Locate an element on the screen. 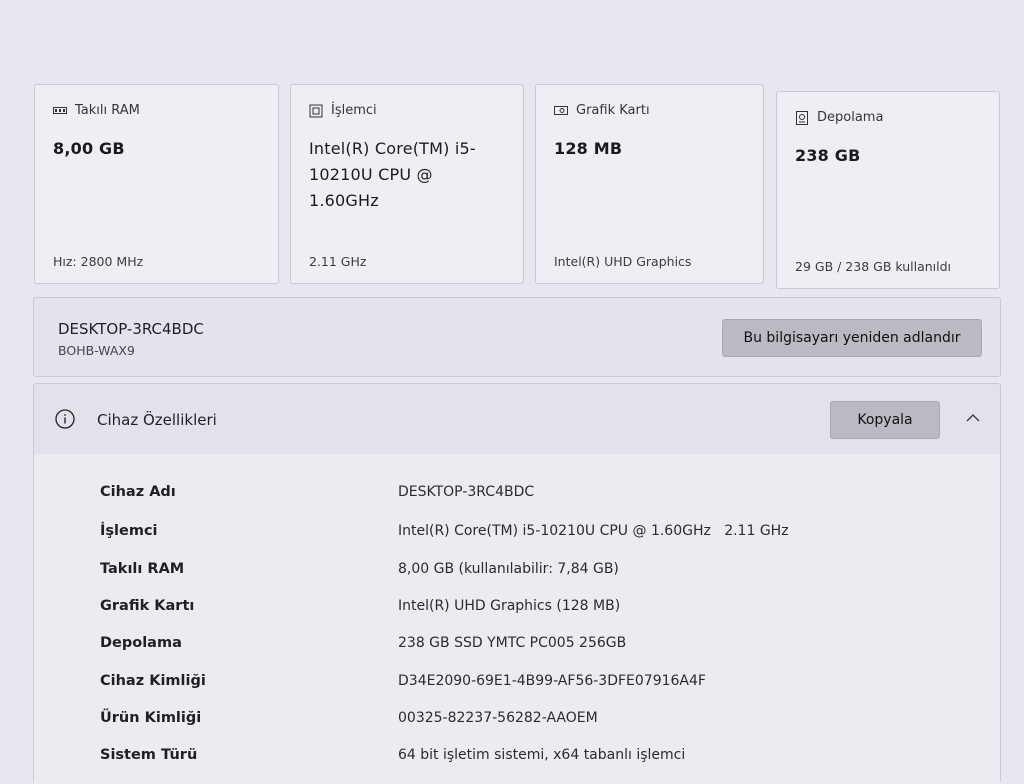 Image resolution: width=1024 pixels, height=784 pixels. ram-card: Takılı RAM 8,00 GB Hız: 2800 MHz is located at coordinates (156, 184).